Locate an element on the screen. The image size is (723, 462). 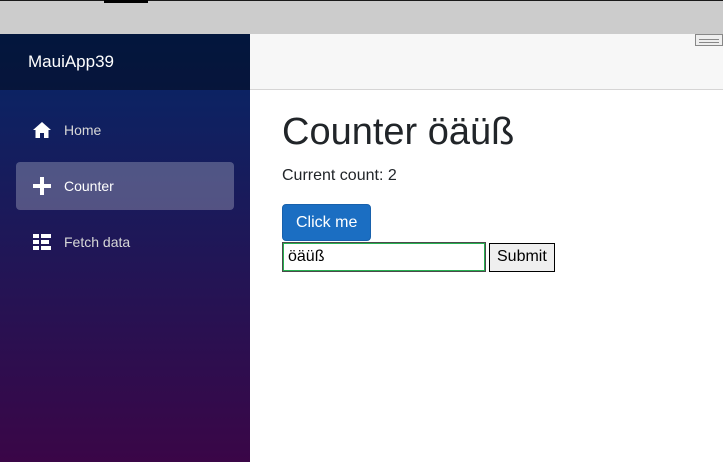
brand-link: MauiApp39 is located at coordinates (71, 62).